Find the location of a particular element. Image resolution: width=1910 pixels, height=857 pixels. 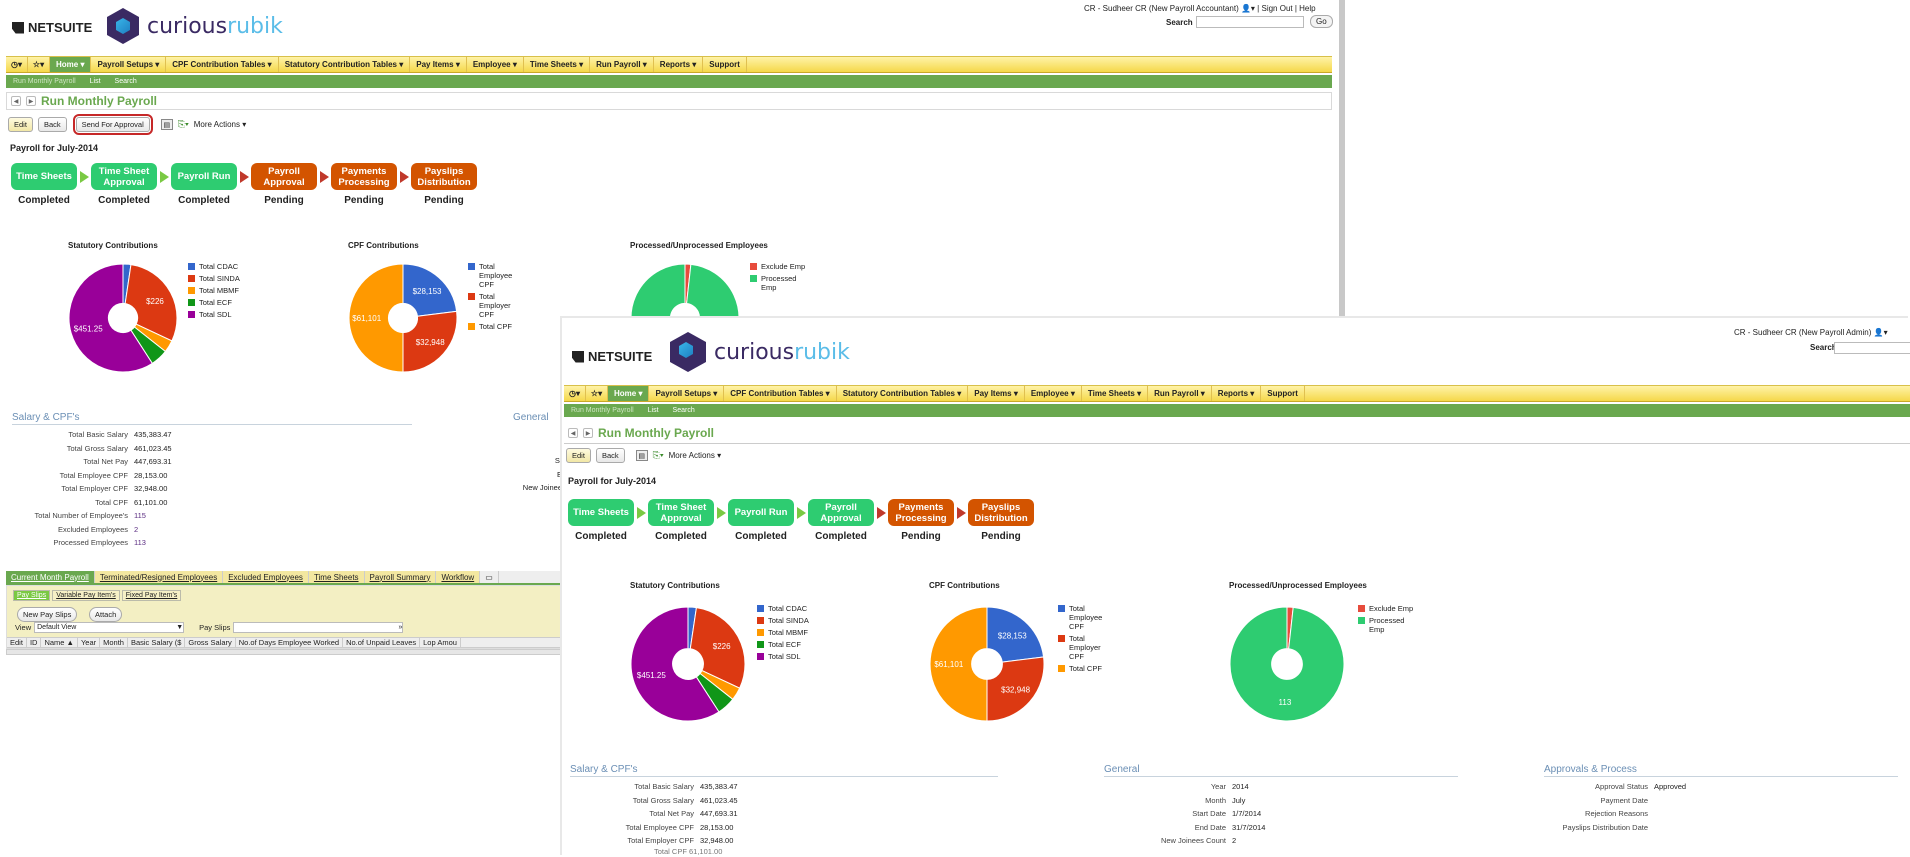

workflow-step-box: Payroll Run is located at coordinates (761, 512).